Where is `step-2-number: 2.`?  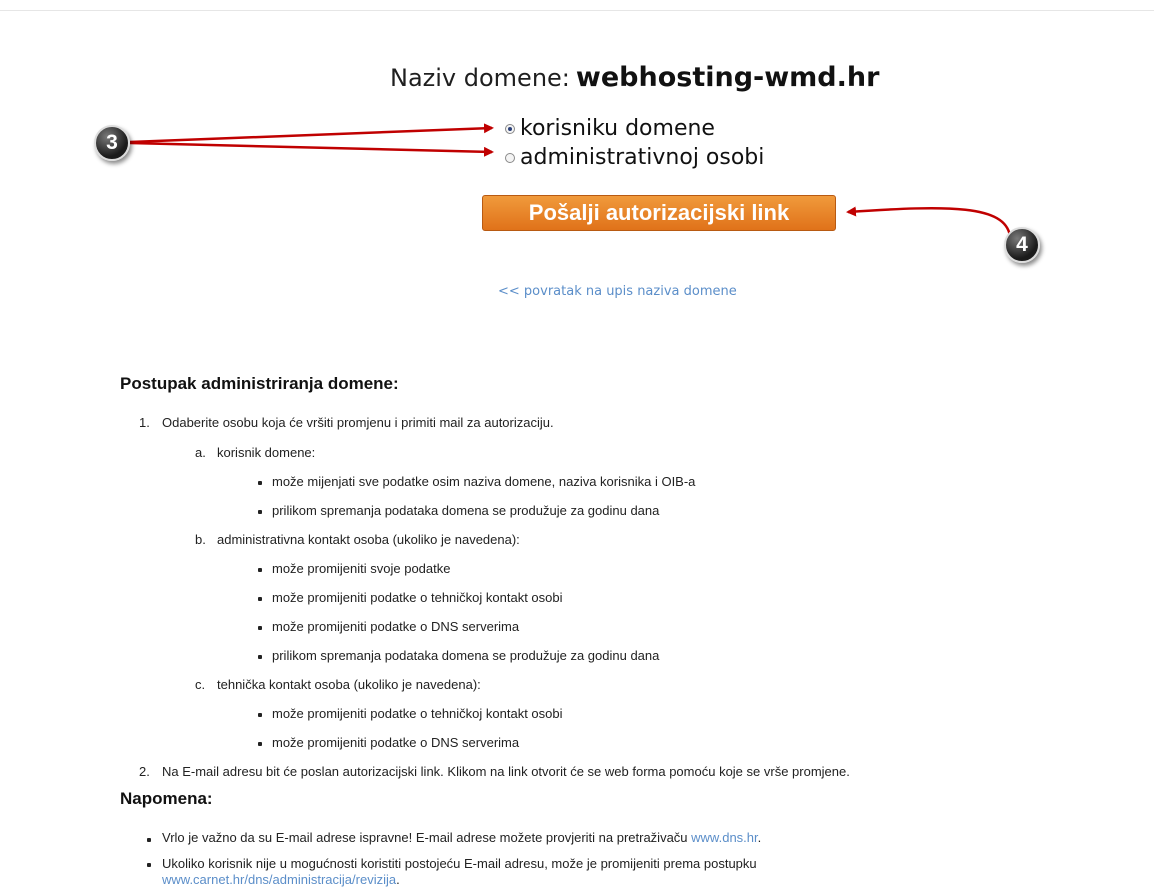
step-2-number: 2. is located at coordinates (144, 771).